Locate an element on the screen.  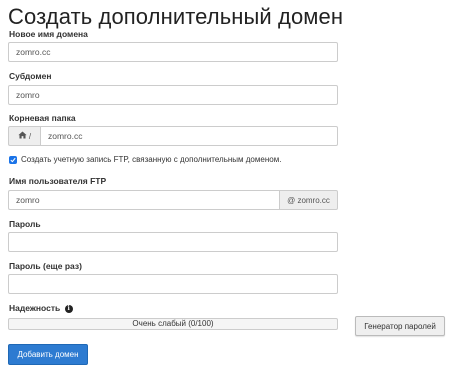
root-folder-label: Корневая папка is located at coordinates (42, 118).